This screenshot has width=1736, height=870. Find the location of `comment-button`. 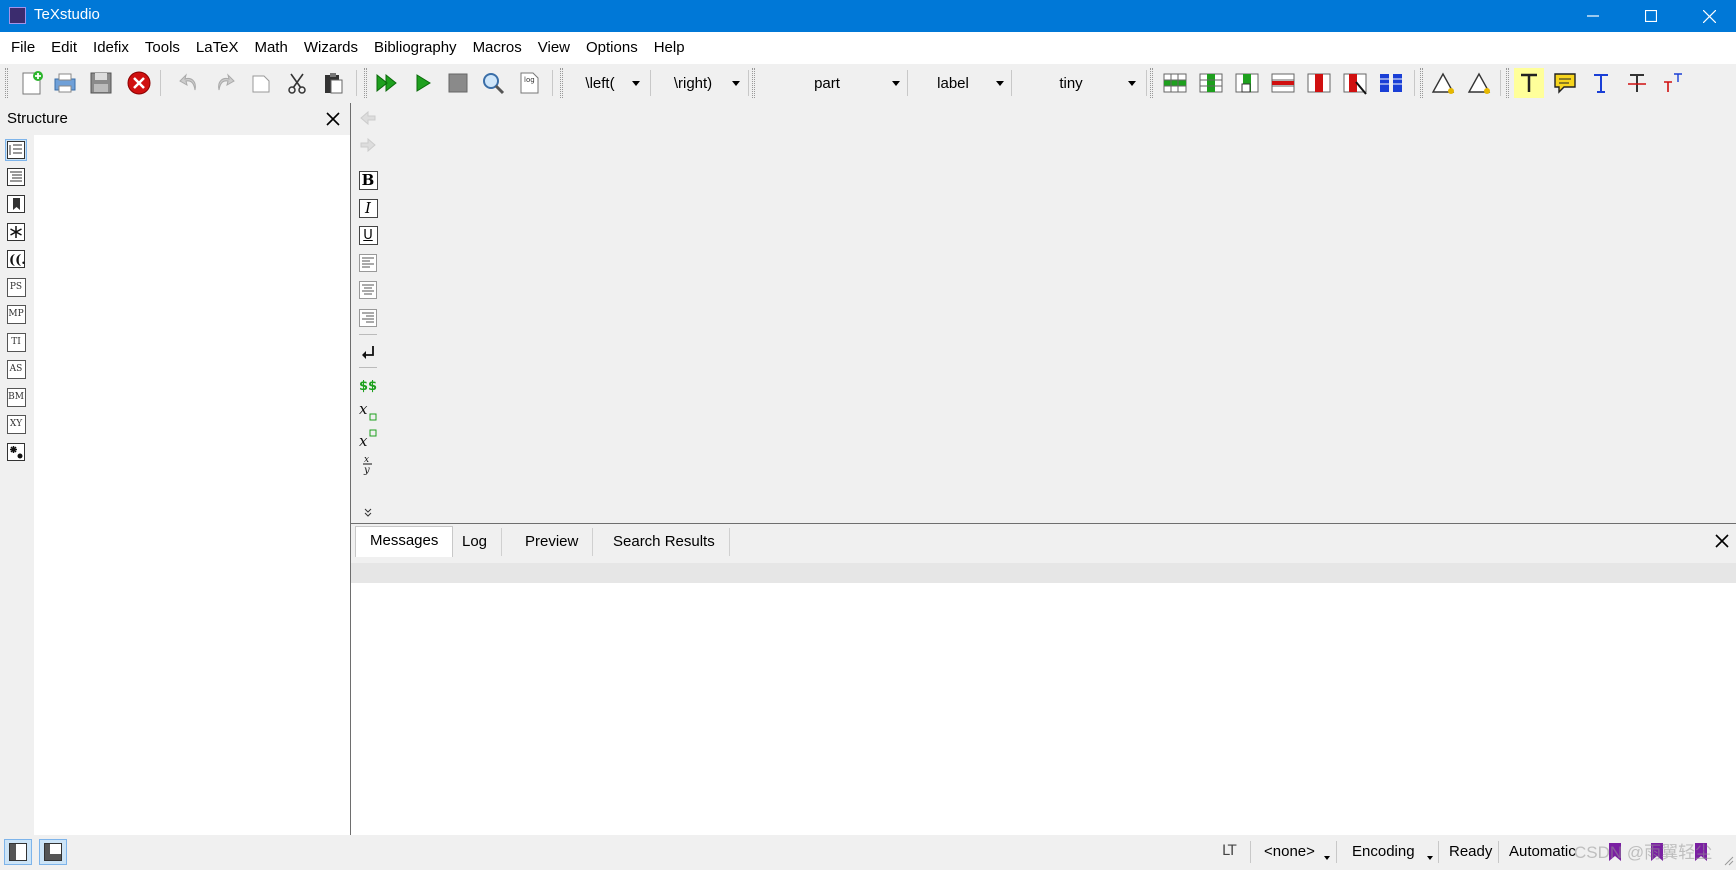

comment-button is located at coordinates (1565, 83).